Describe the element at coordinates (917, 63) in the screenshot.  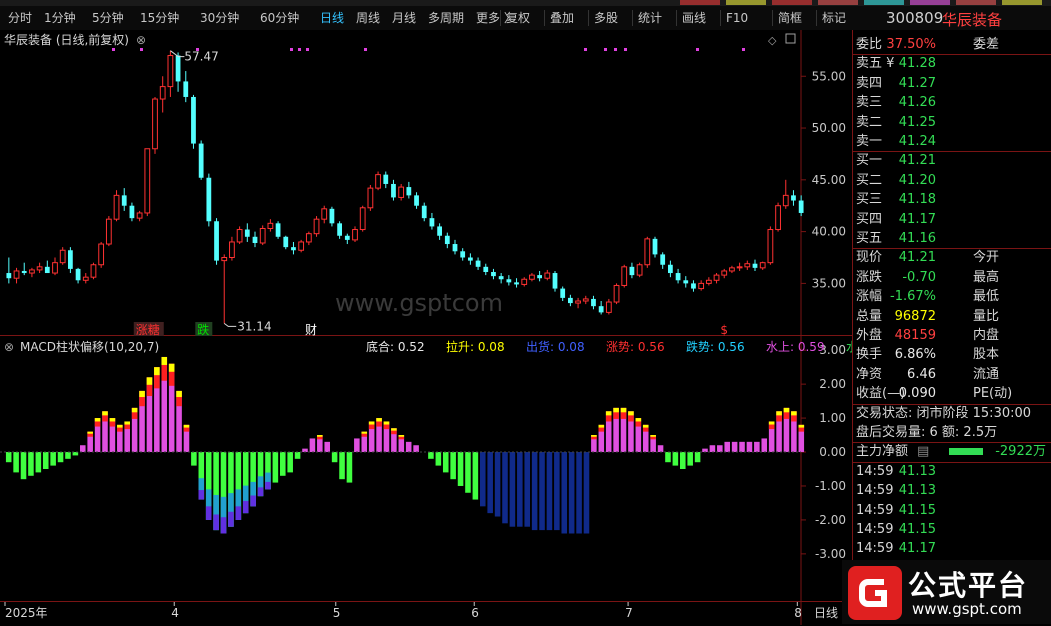
I see `ask-price: 41.28` at that location.